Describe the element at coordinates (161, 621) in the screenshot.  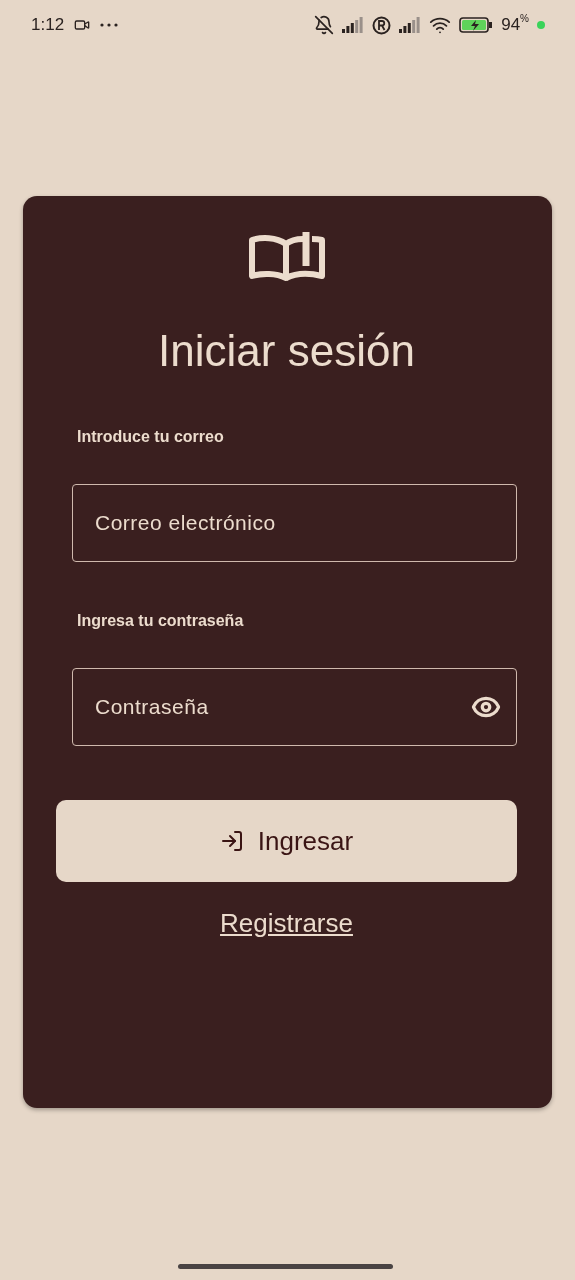
I see `field-label: Ingresa tu contraseña` at that location.